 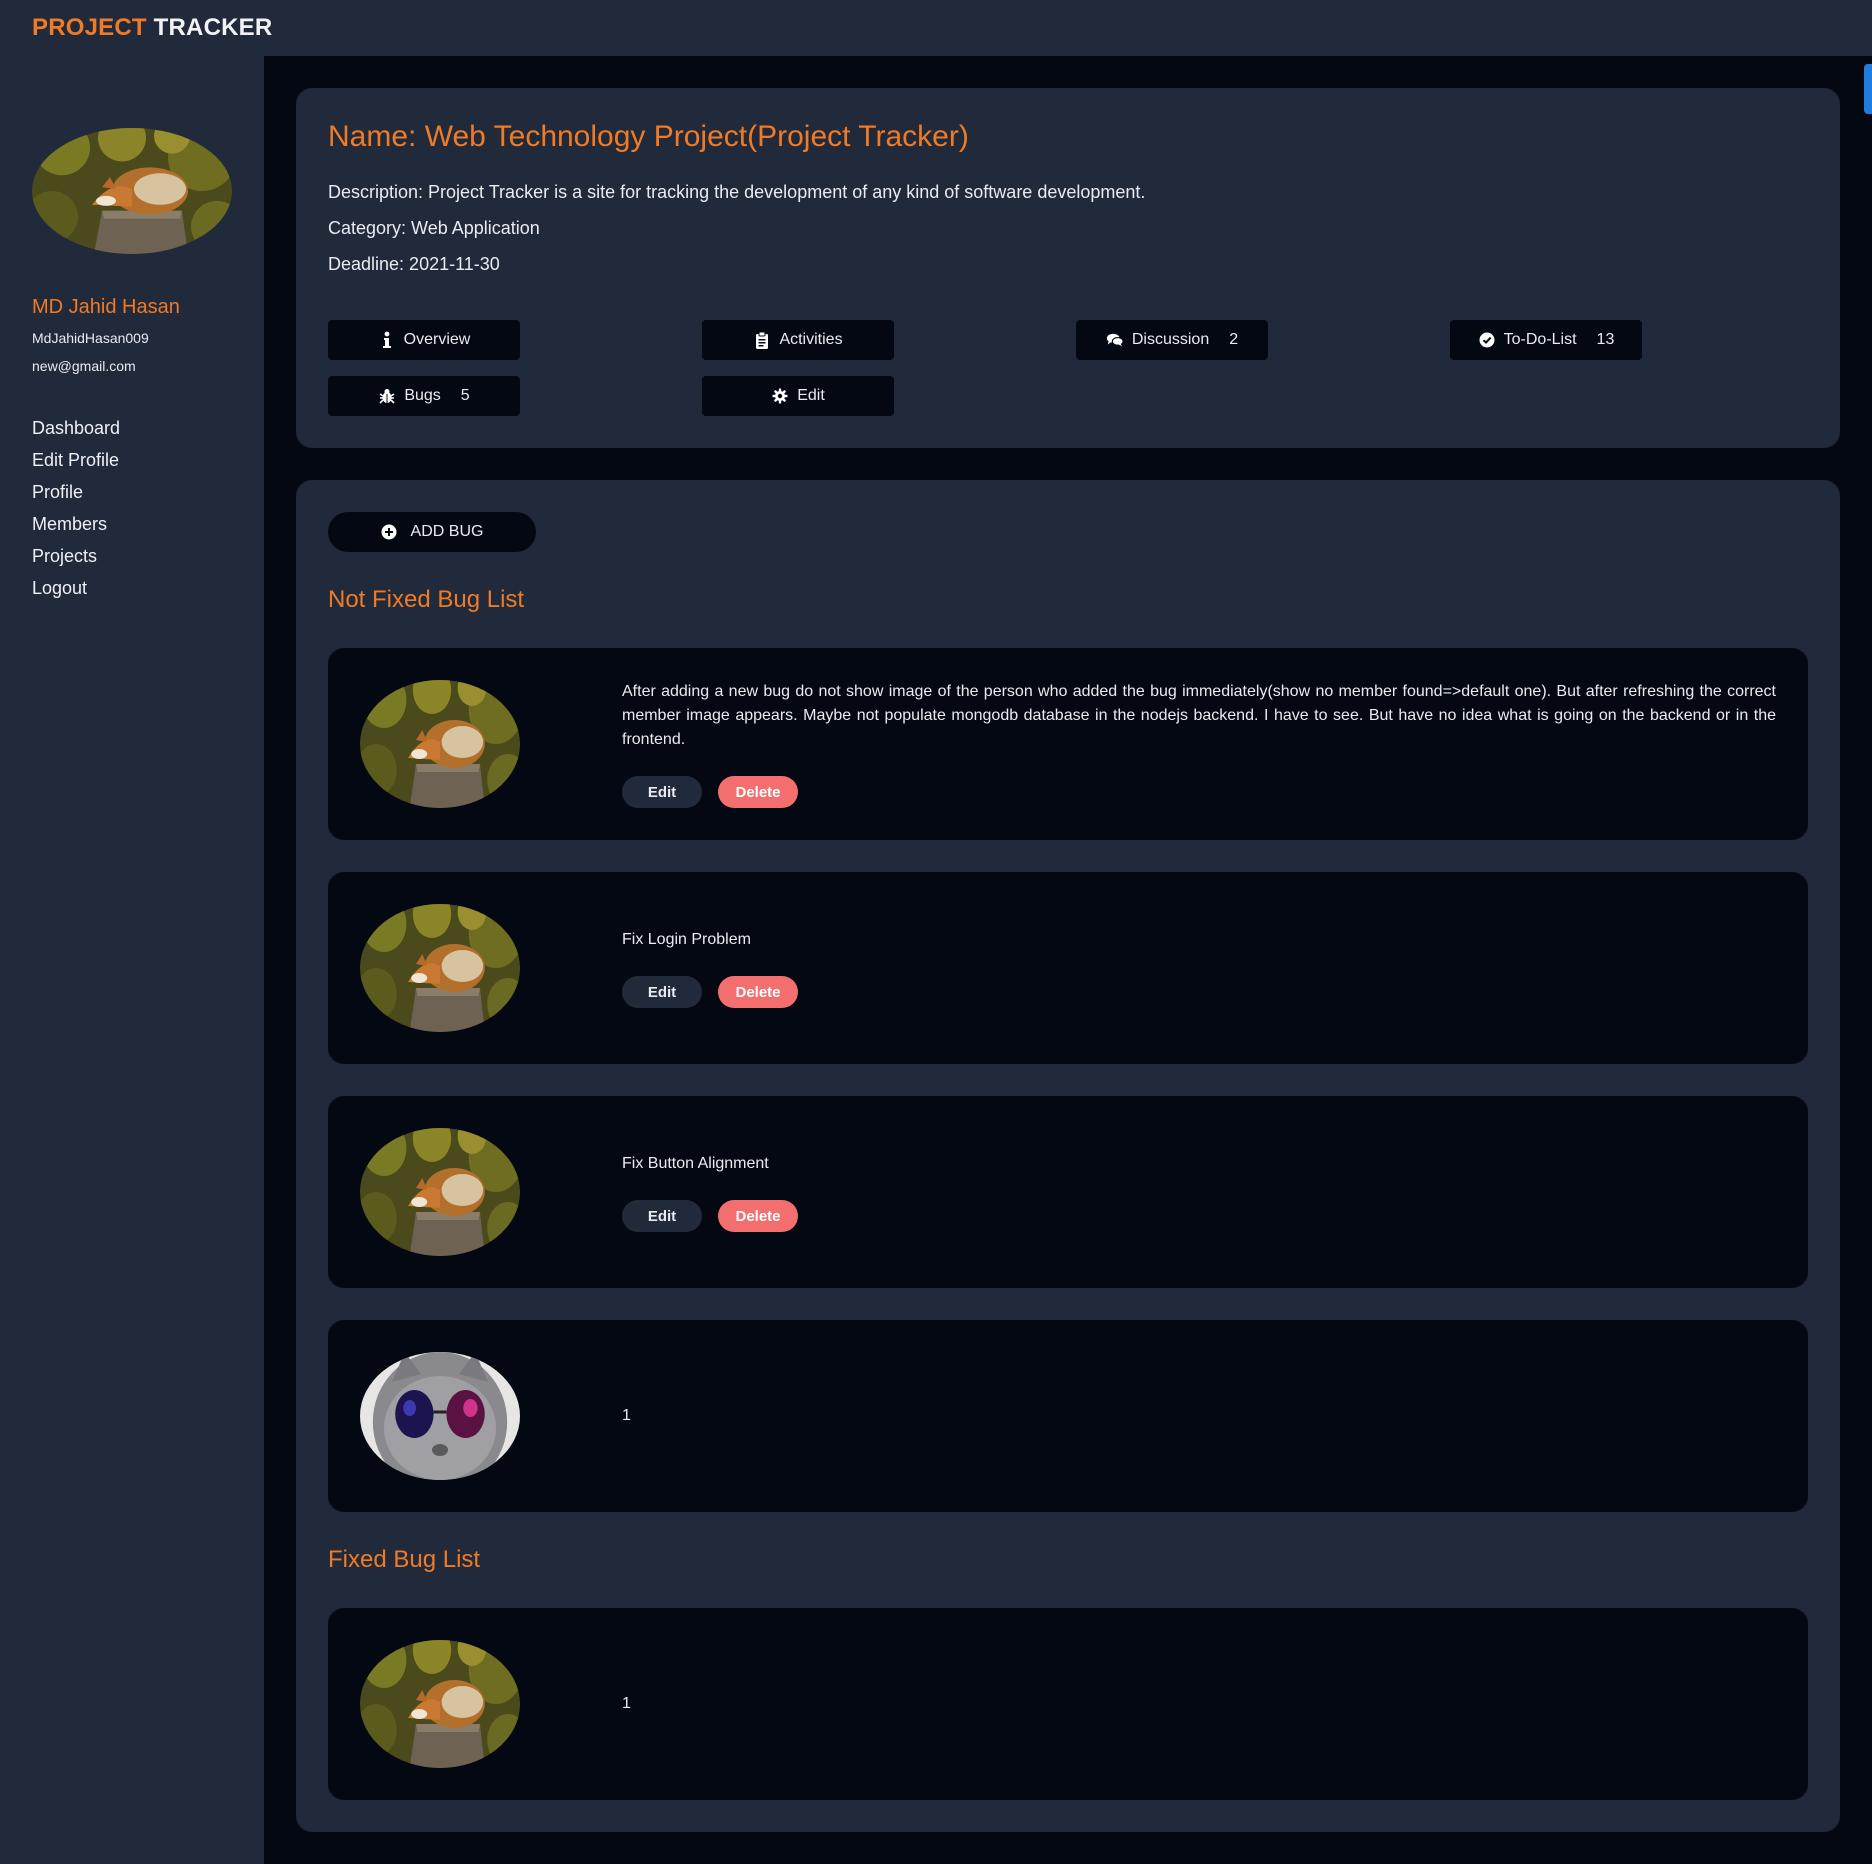 I want to click on activities-button: Activities, so click(x=798, y=340).